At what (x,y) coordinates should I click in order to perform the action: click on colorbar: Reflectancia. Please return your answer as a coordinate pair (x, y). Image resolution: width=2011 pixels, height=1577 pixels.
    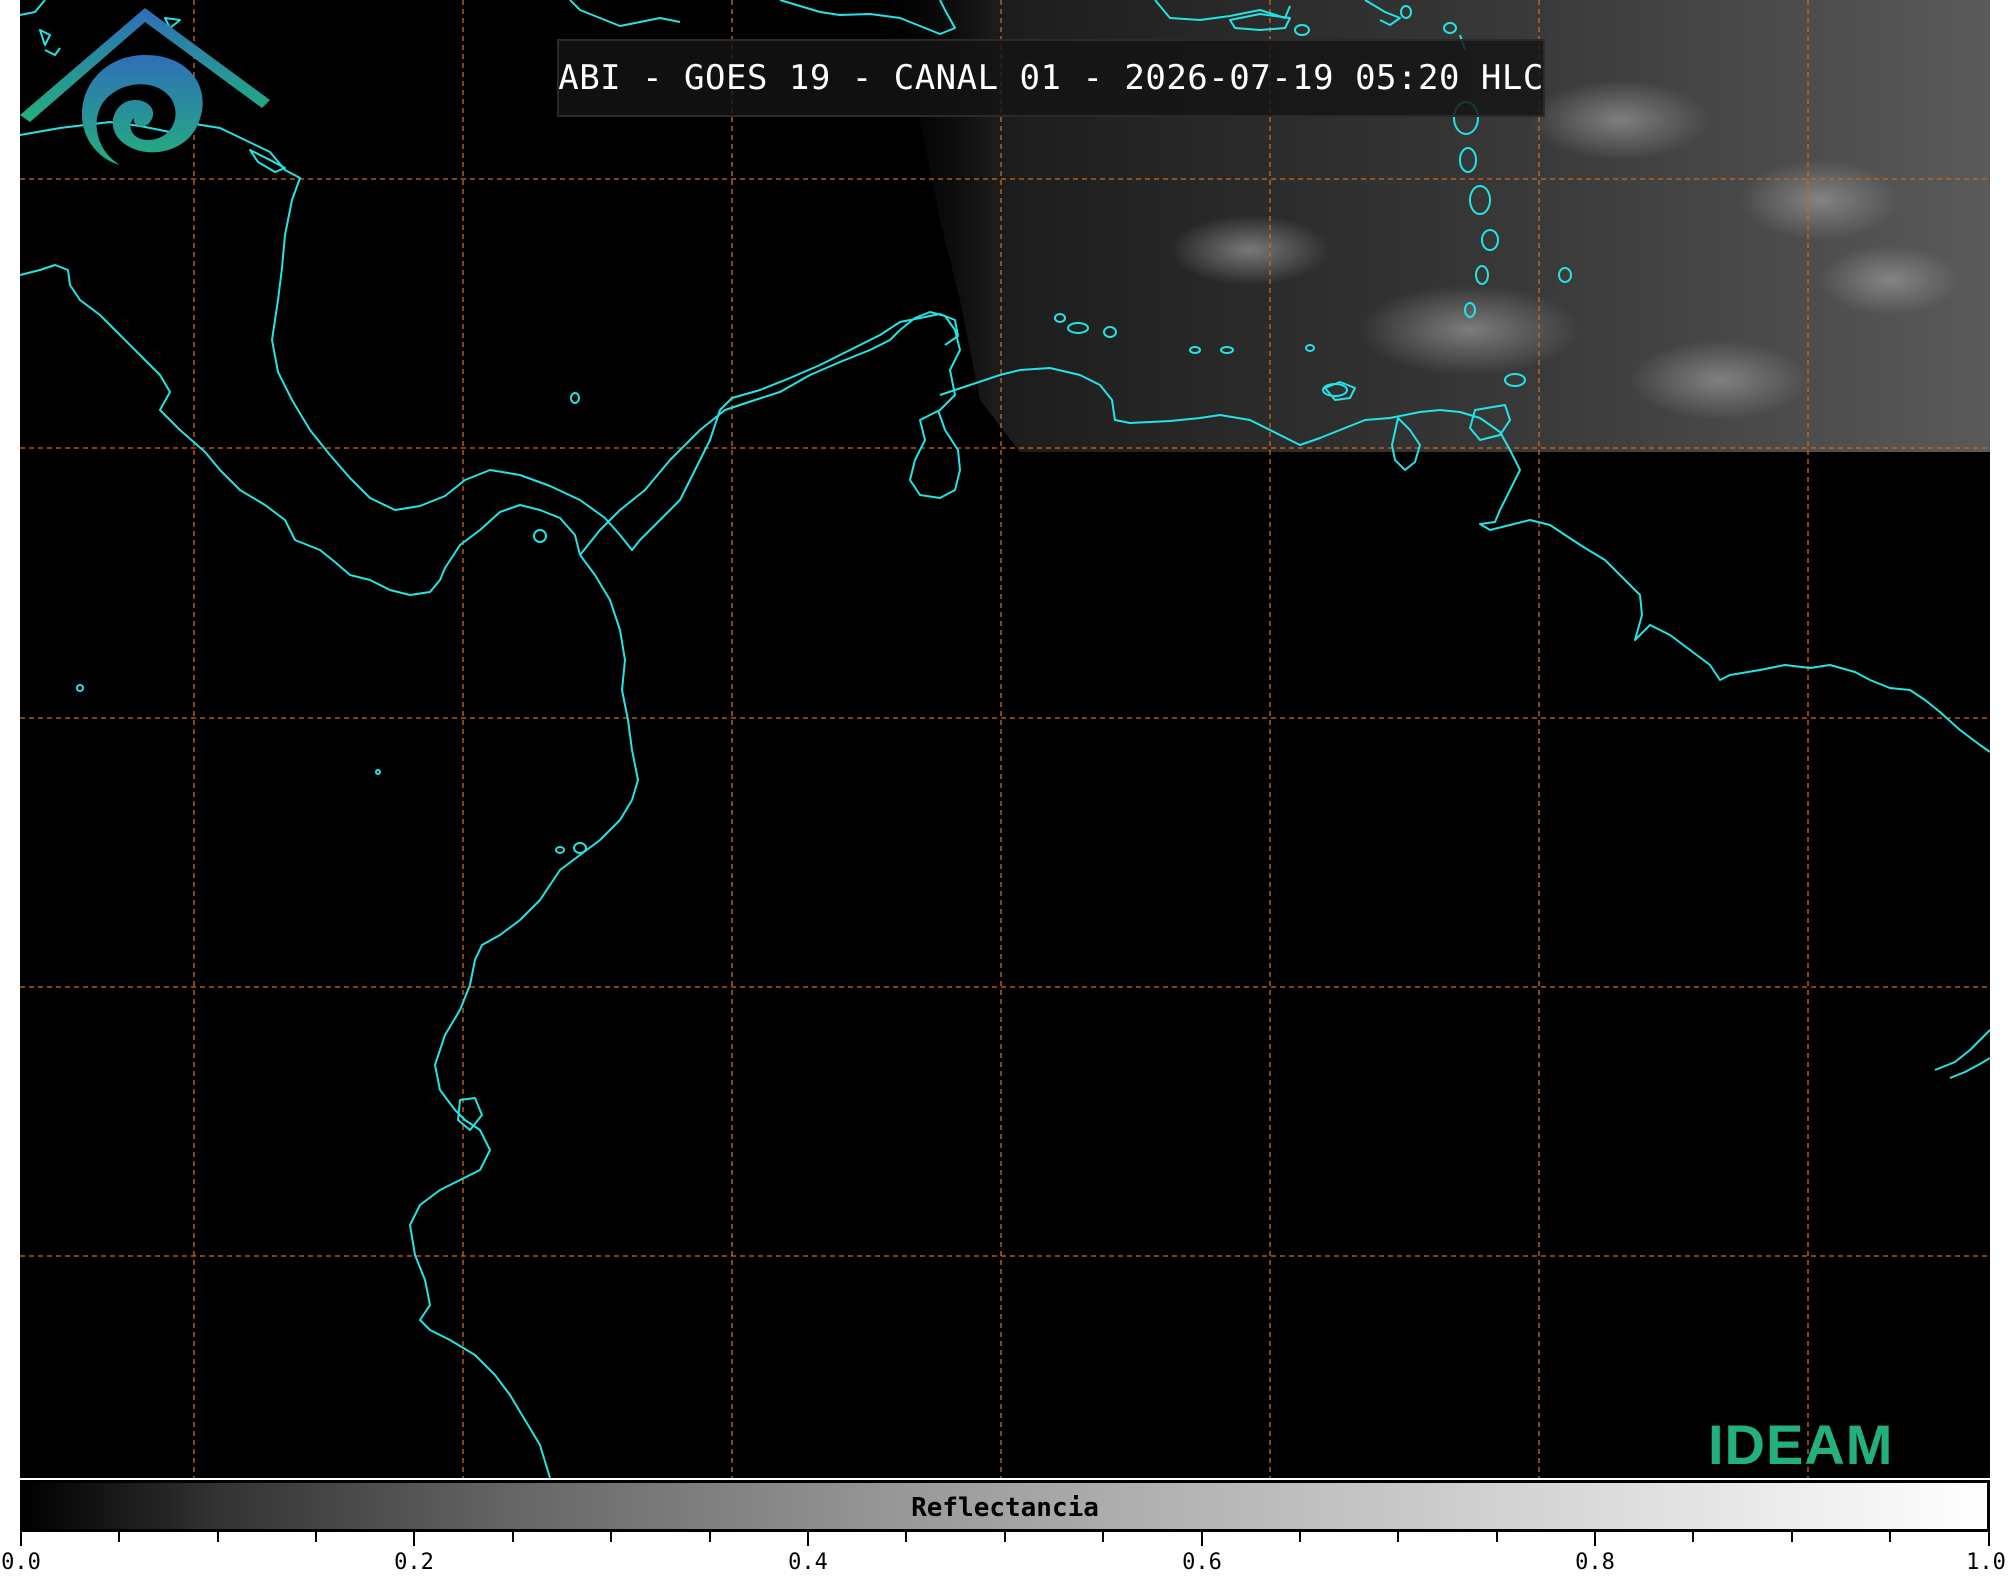
    Looking at the image, I should click on (1005, 1506).